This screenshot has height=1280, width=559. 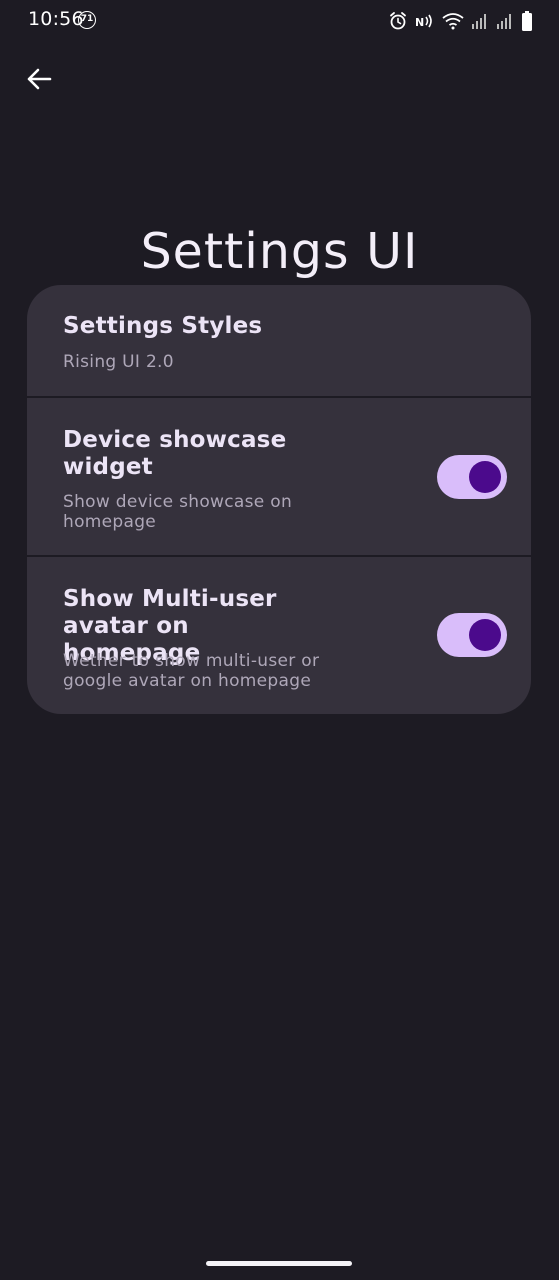 I want to click on svg-text: N, so click(x=419, y=22).